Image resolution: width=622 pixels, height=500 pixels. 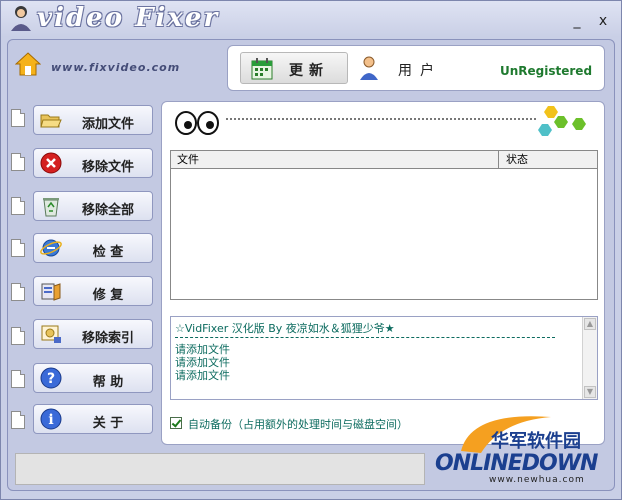 I want to click on info-icon: i, so click(x=51, y=419).